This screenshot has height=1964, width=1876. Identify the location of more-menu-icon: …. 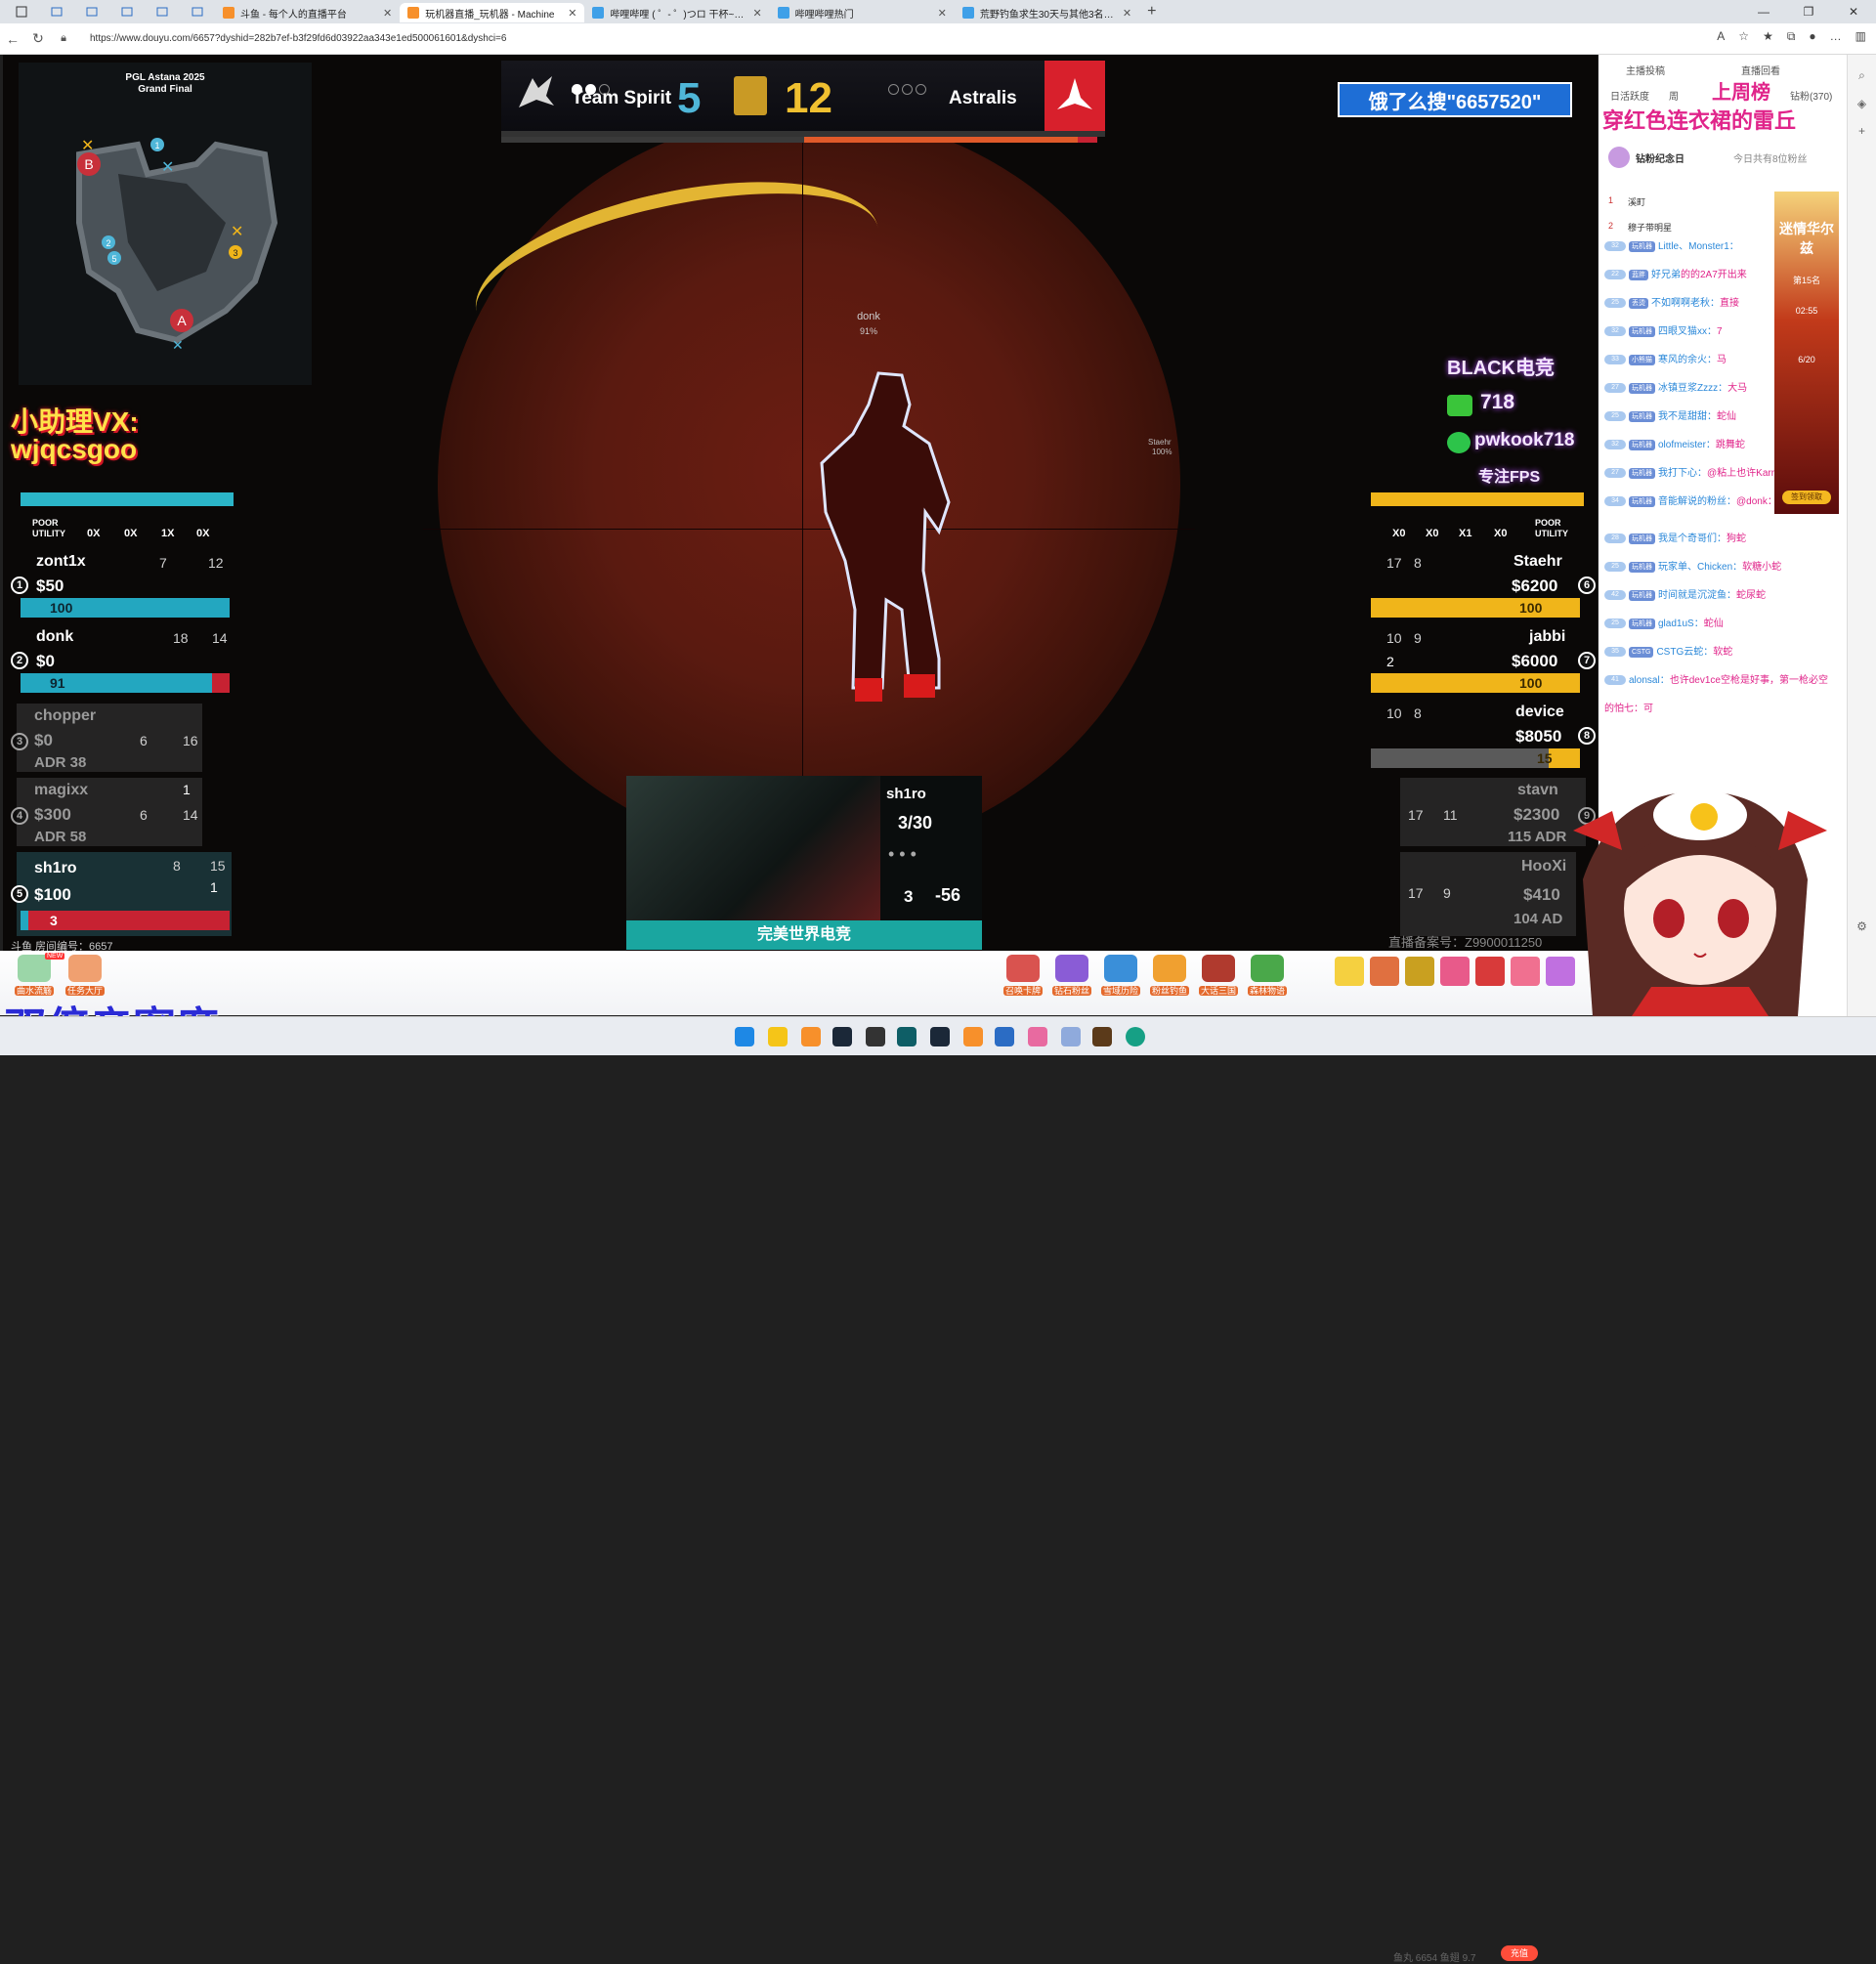
(1836, 36).